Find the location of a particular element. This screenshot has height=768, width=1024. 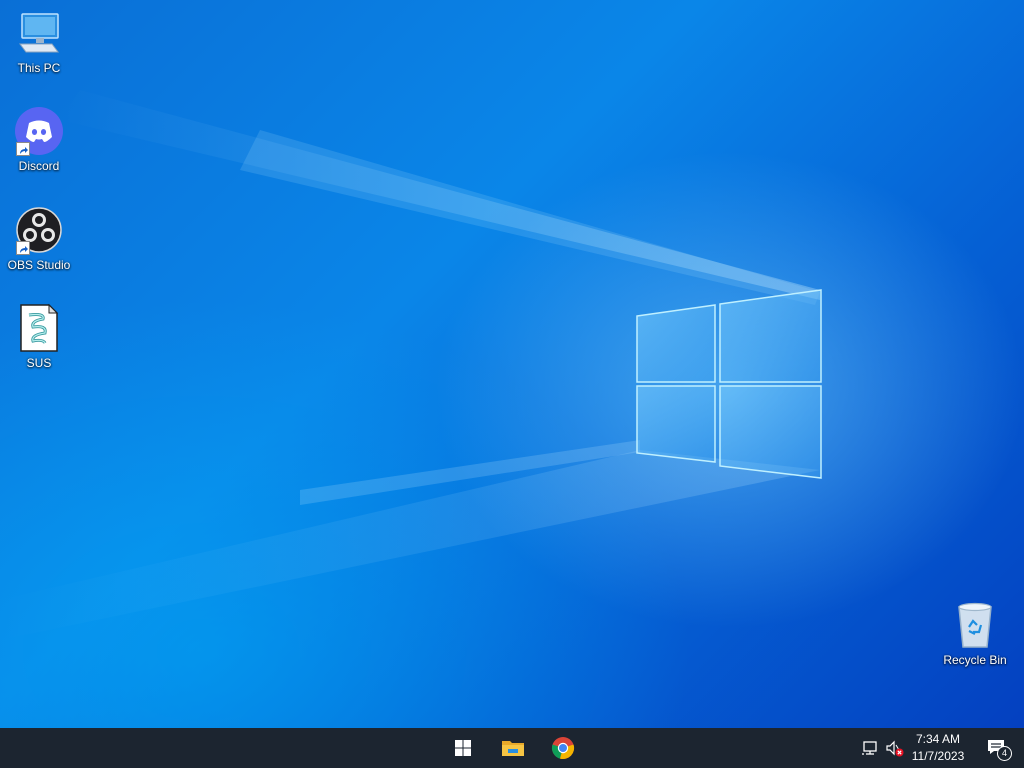

windows-logo-wallpaper is located at coordinates (729, 384).